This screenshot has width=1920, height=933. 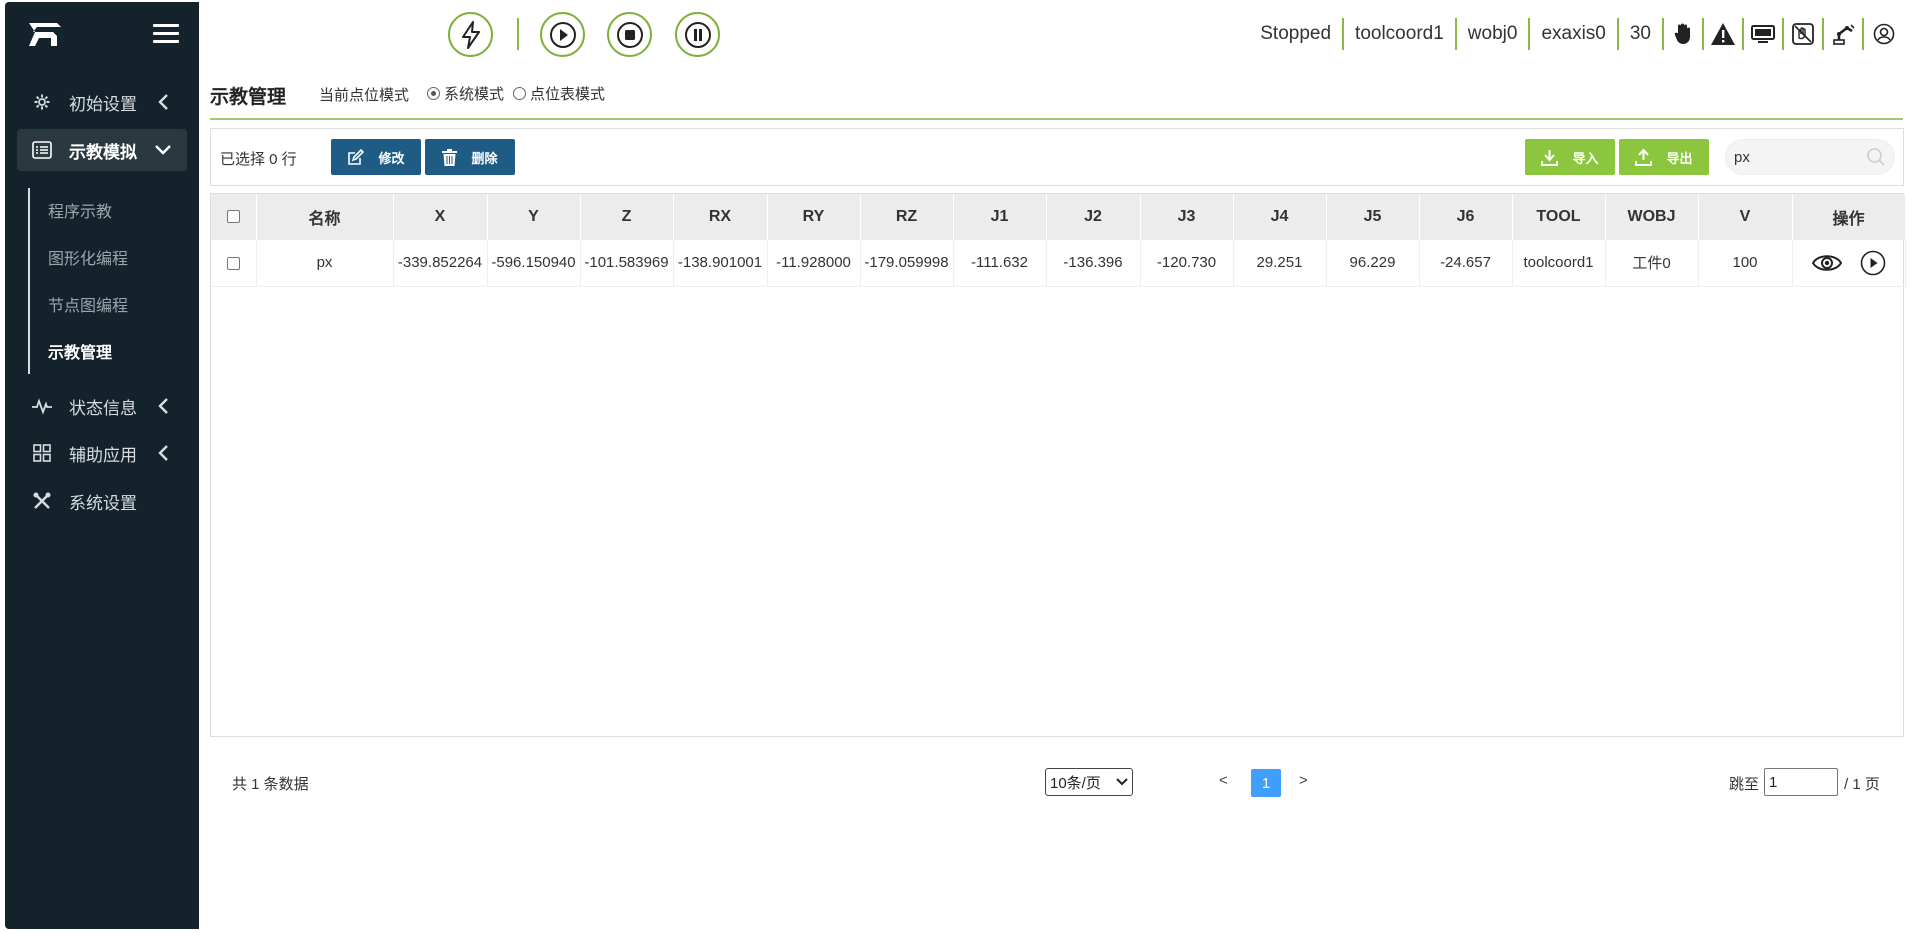 What do you see at coordinates (1373, 263) in the screenshot?
I see `cell-j5: 96.229` at bounding box center [1373, 263].